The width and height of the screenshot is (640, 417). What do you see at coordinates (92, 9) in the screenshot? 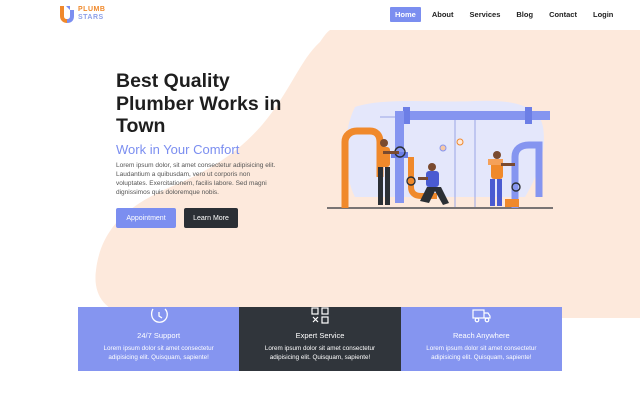
I see `logo-text-line1: PLUMB` at bounding box center [92, 9].